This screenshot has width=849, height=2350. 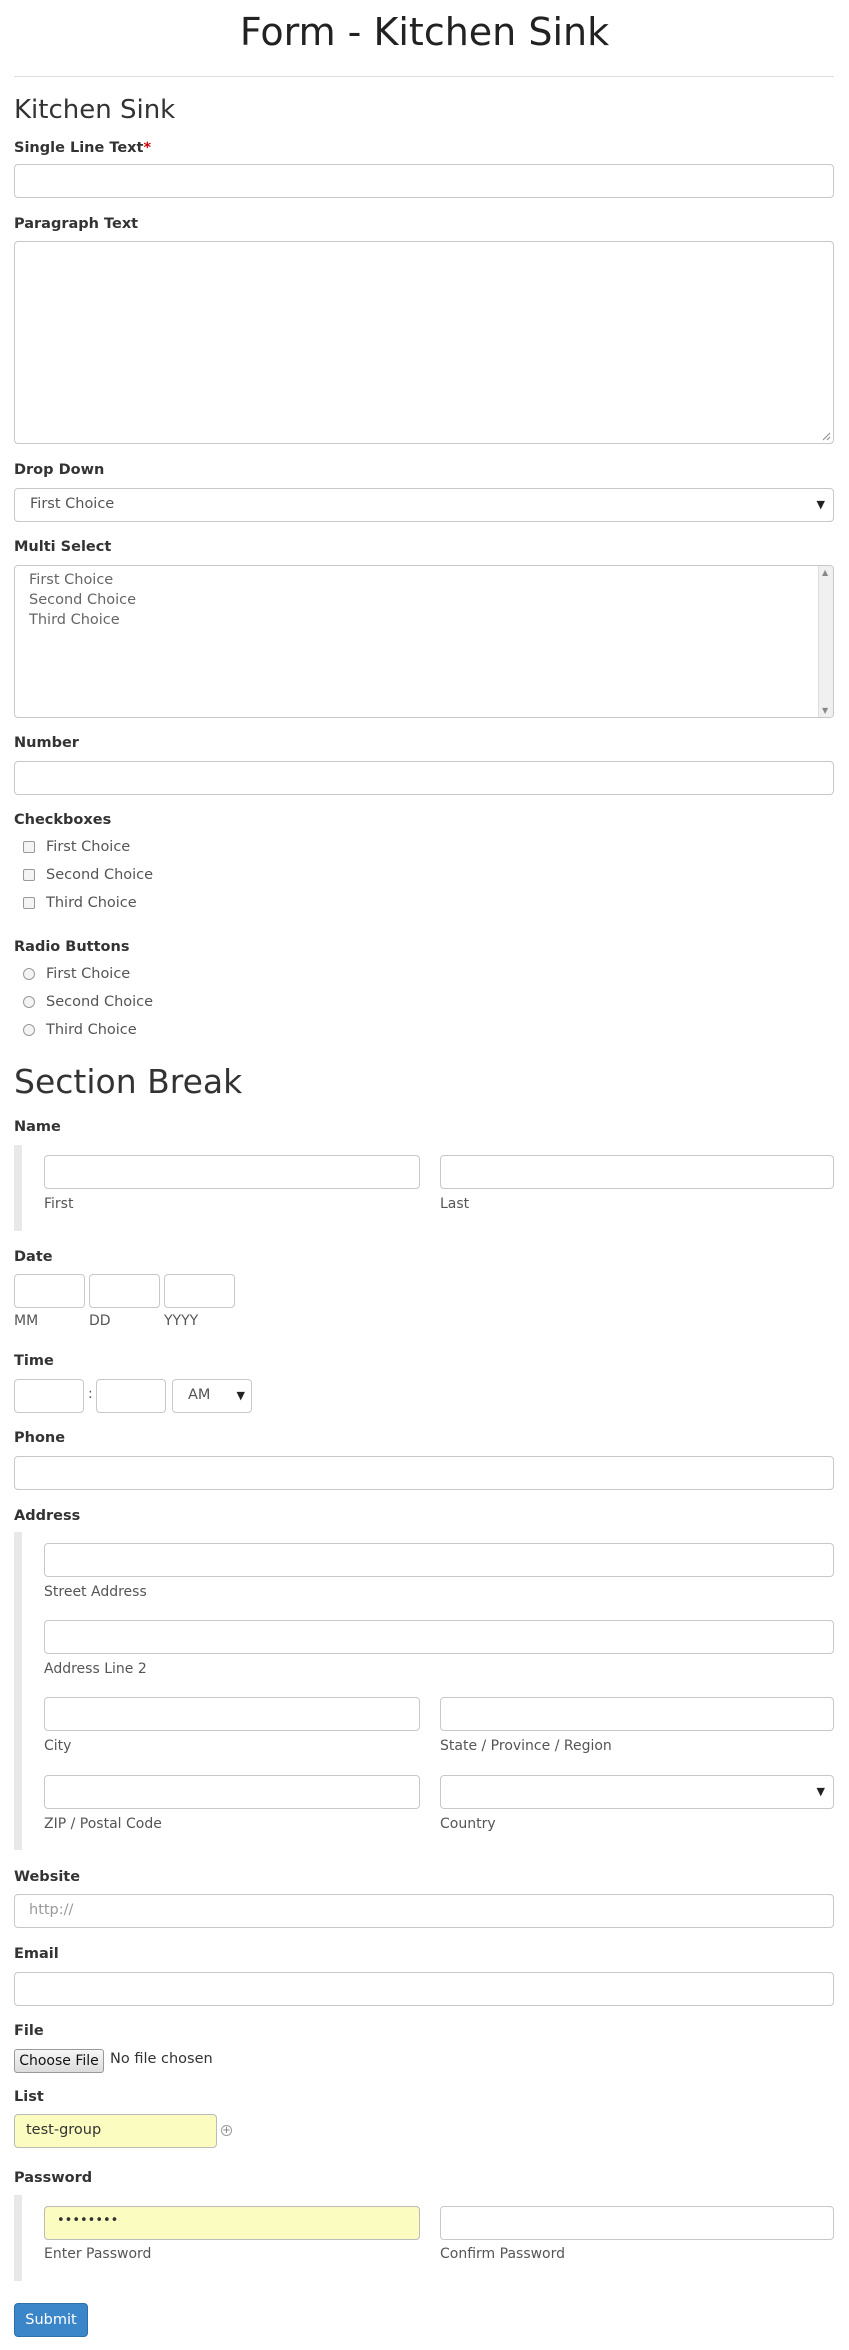 I want to click on multiselect-label: Multi Select, so click(x=63, y=547).